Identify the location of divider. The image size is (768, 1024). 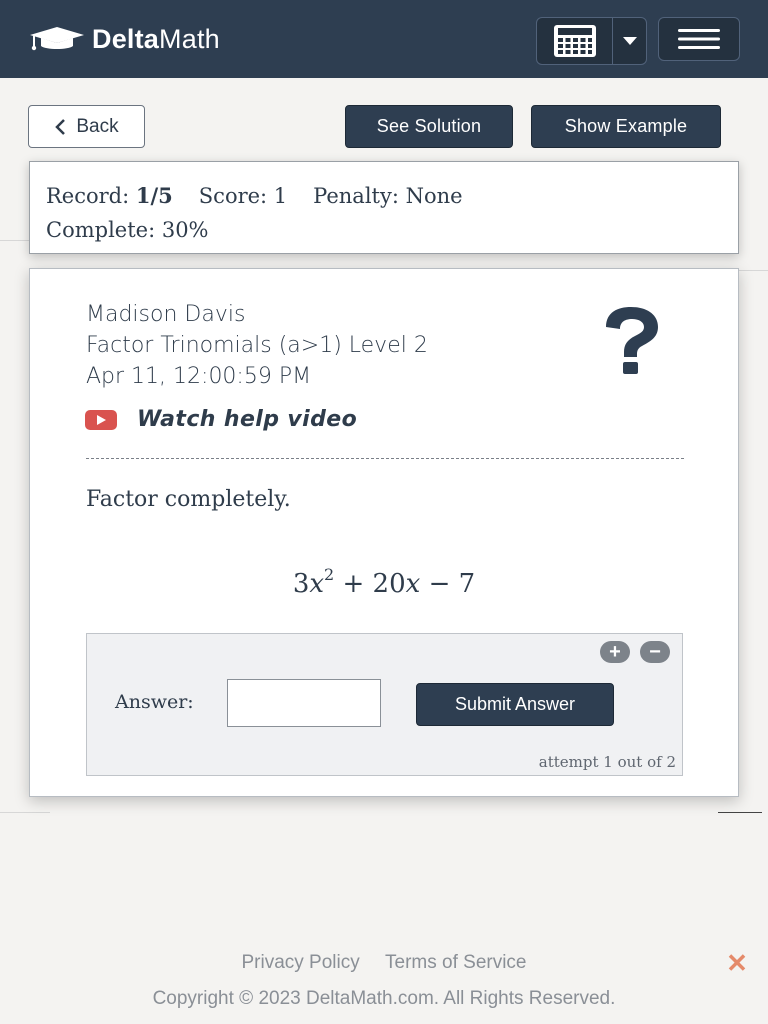
(385, 458).